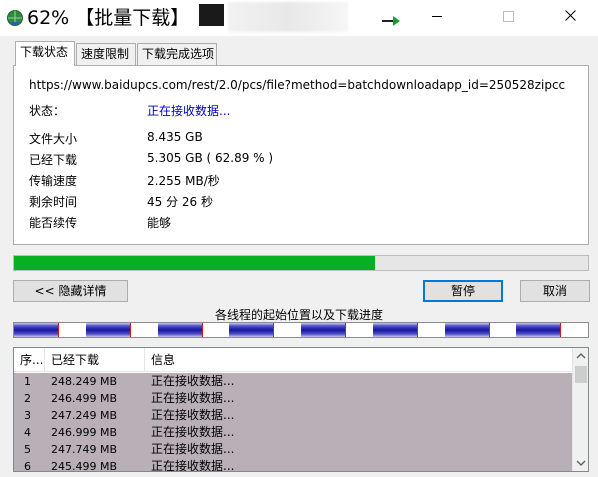 The height and width of the screenshot is (477, 598). I want to click on column-header-downloaded: 已经下载, so click(95, 360).